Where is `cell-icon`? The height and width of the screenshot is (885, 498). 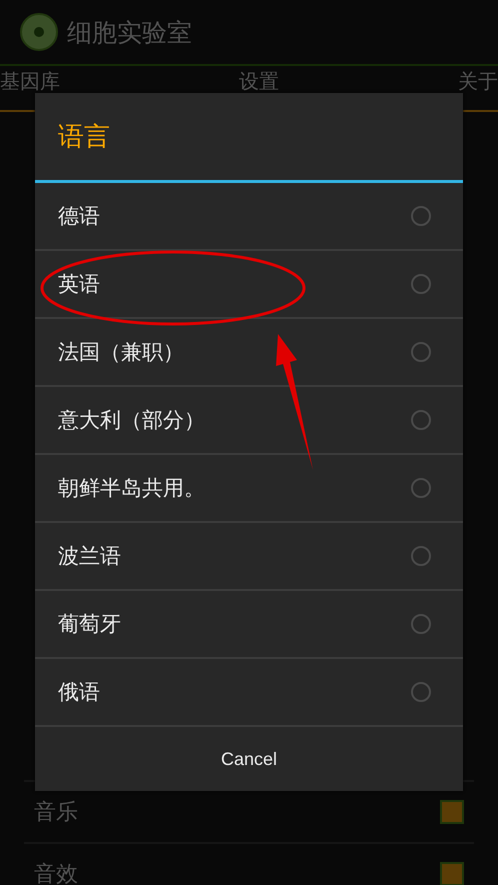 cell-icon is located at coordinates (39, 32).